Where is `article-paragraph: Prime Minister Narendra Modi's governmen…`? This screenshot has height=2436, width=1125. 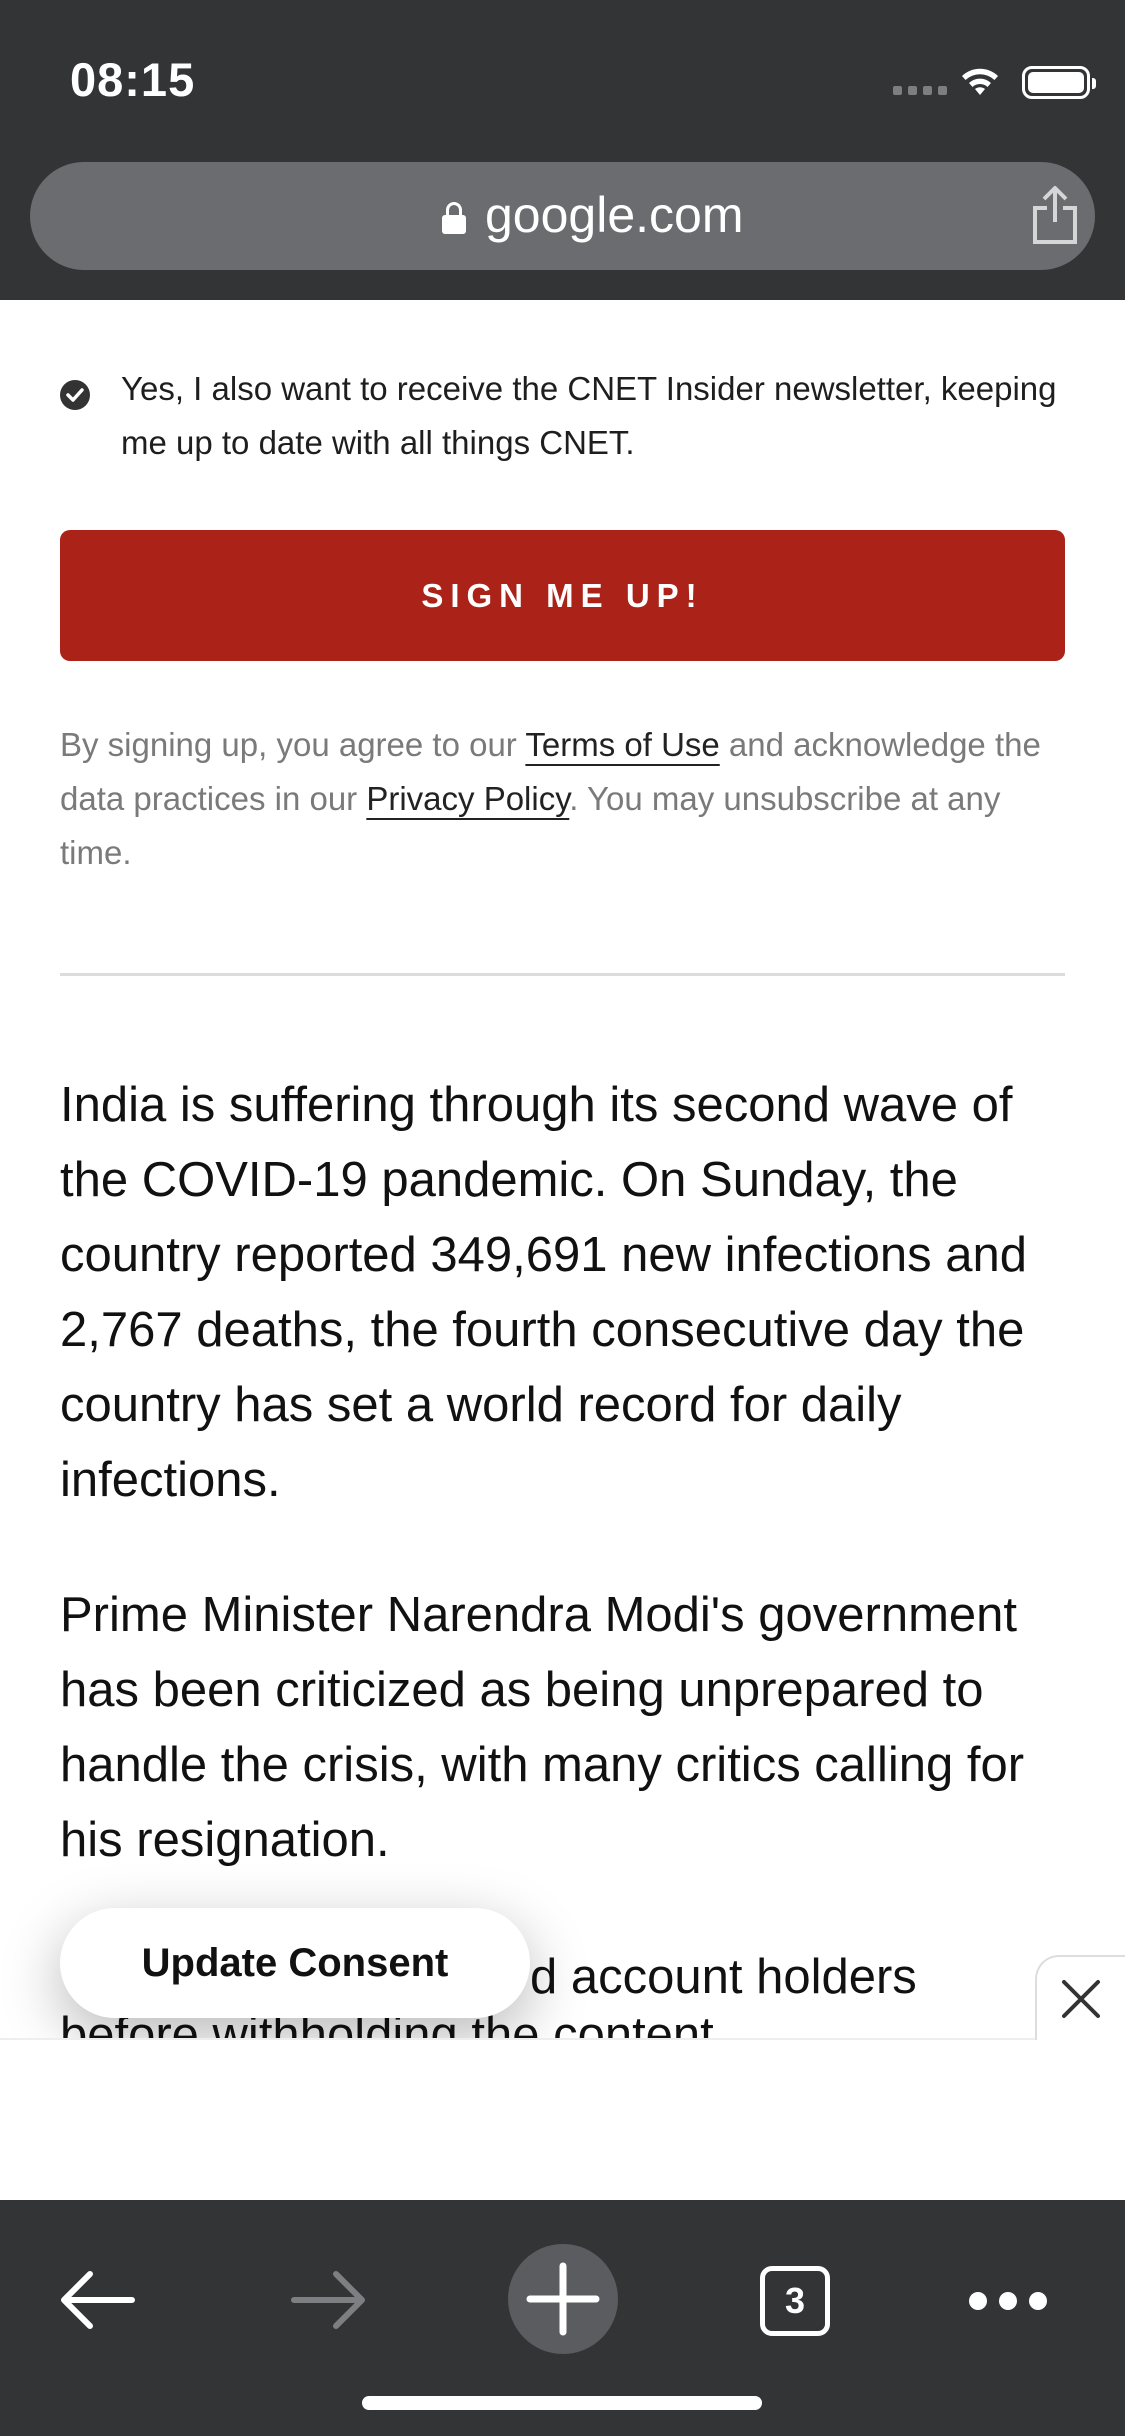
article-paragraph: Prime Minister Narendra Modi's governmen… is located at coordinates (542, 1727).